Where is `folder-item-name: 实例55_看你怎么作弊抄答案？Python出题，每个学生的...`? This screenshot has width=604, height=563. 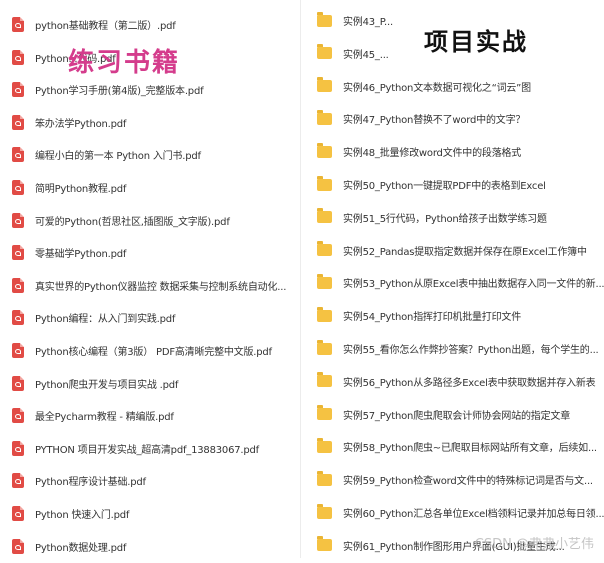
folder-item-name: 实例55_看你怎么作弊抄答案？Python出题，每个学生的... is located at coordinates (471, 350).